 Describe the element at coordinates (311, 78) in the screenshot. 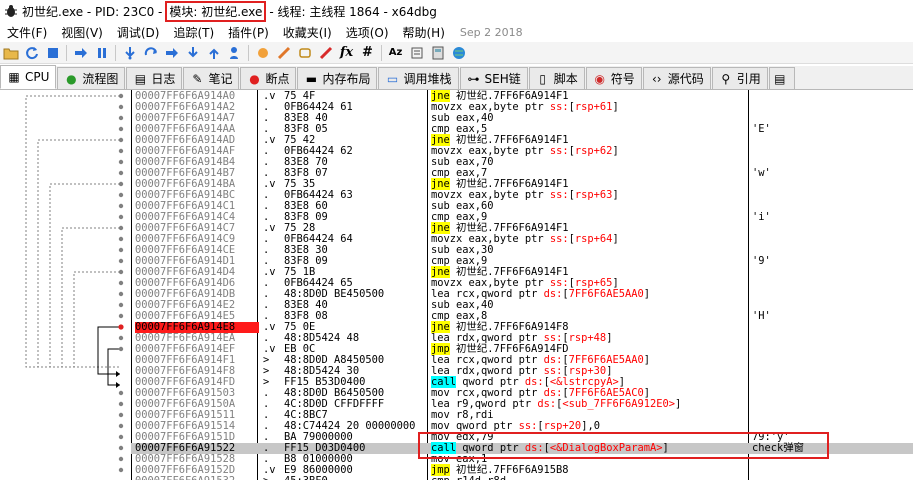

I see `memory-map-icon: ▬` at that location.